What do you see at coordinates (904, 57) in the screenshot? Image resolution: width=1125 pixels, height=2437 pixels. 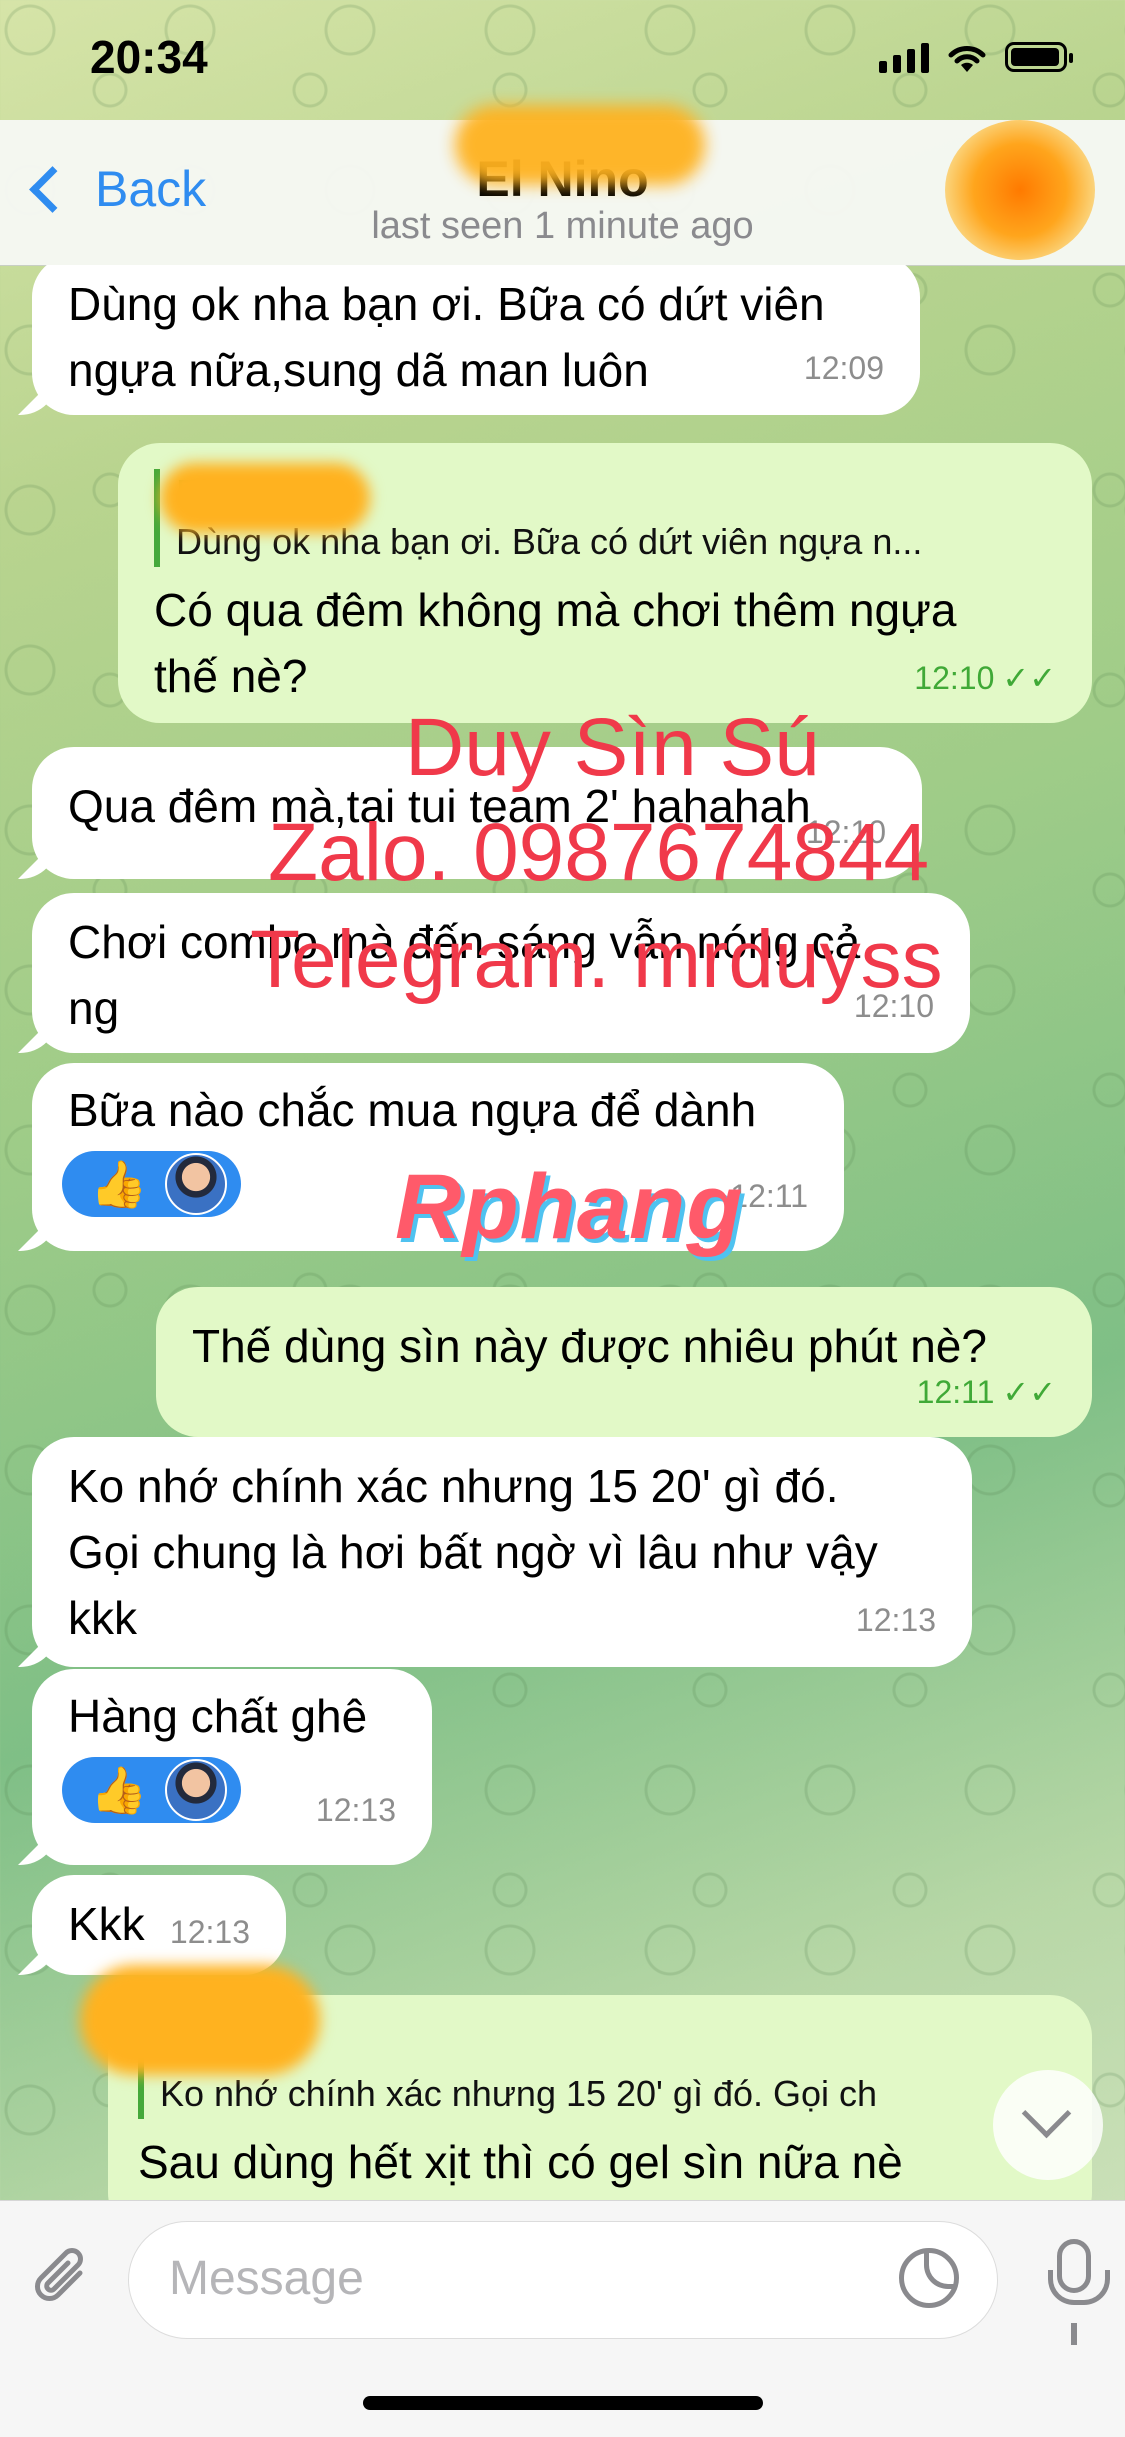 I see `cellular-signal-icon` at bounding box center [904, 57].